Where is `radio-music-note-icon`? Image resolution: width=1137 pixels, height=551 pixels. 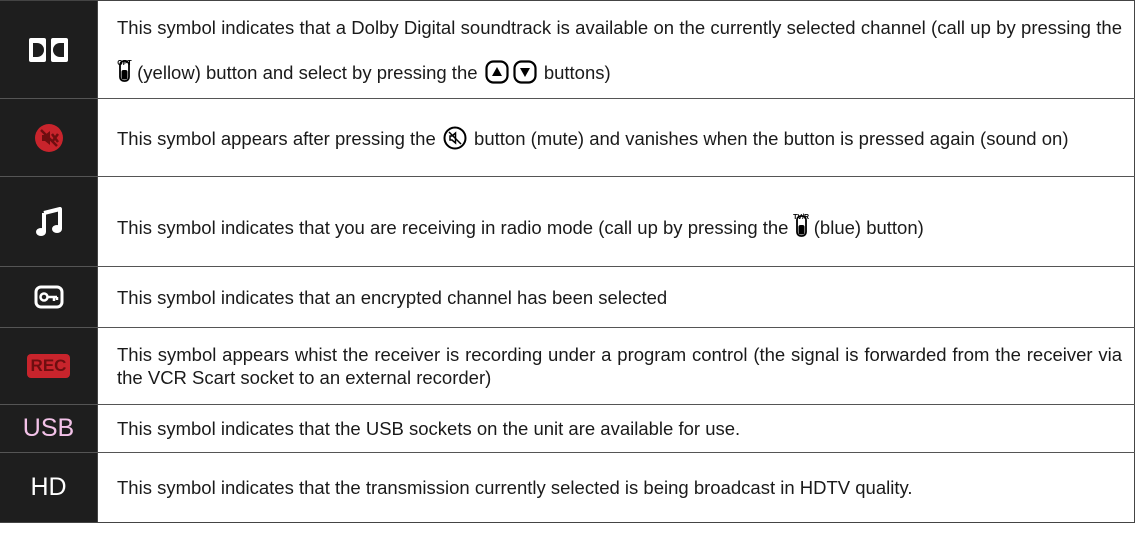
radio-music-note-icon is located at coordinates (48, 221).